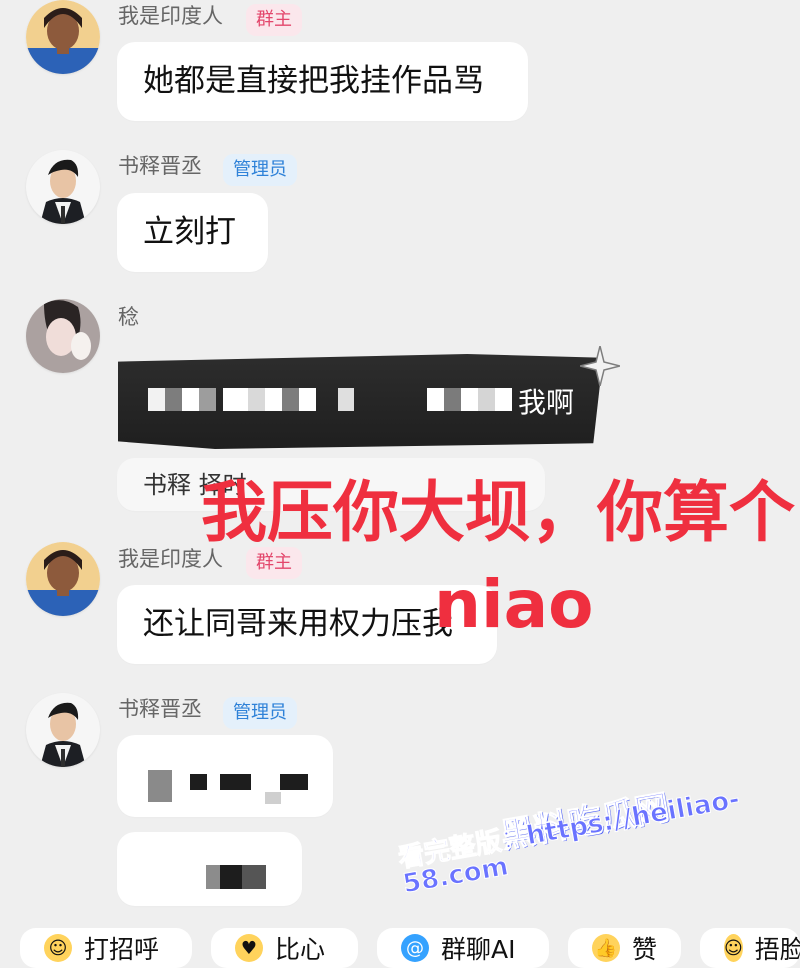  Describe the element at coordinates (606, 948) in the screenshot. I see `thumb-icon: 👍` at that location.